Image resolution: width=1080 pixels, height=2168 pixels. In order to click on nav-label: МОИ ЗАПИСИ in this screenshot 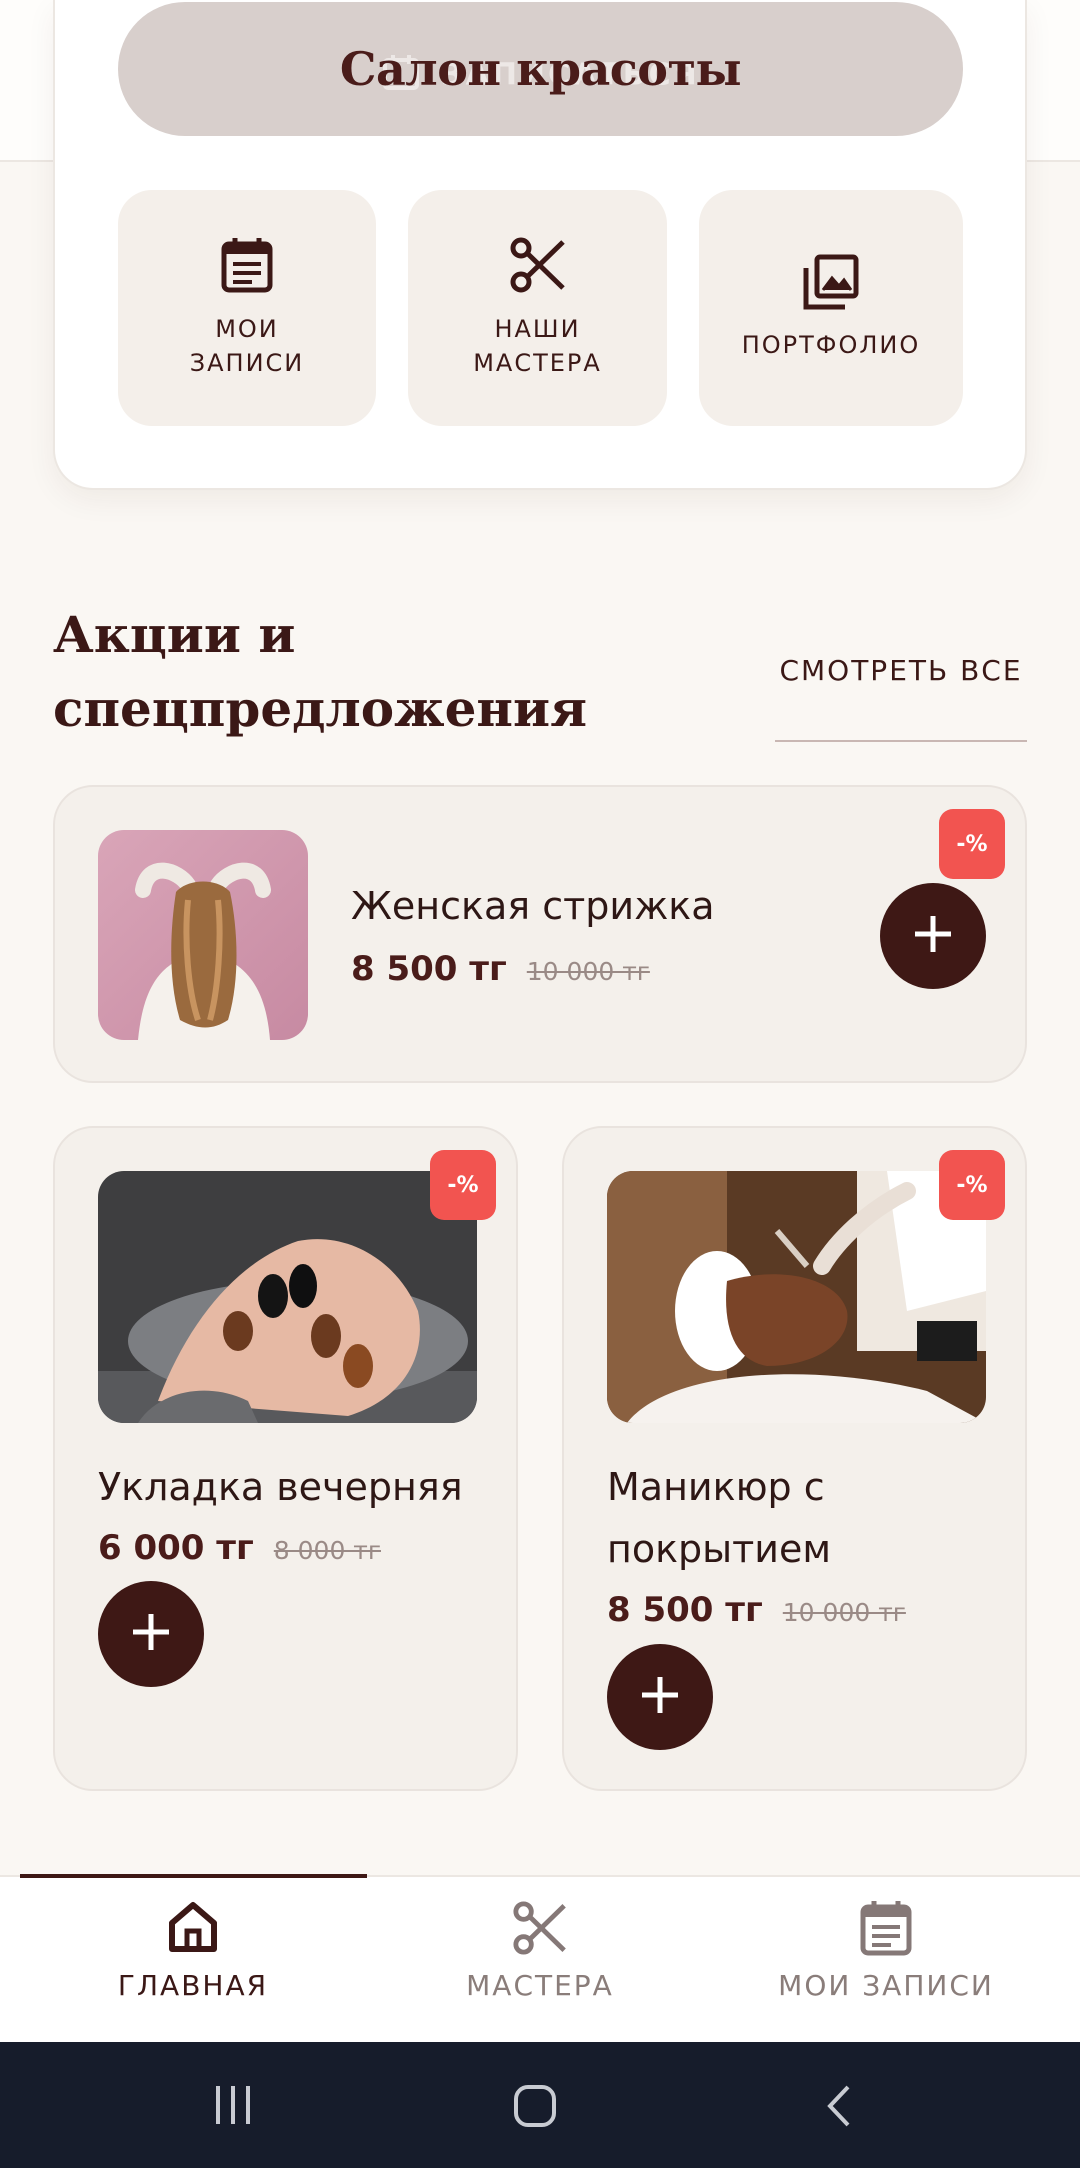, I will do `click(886, 1985)`.